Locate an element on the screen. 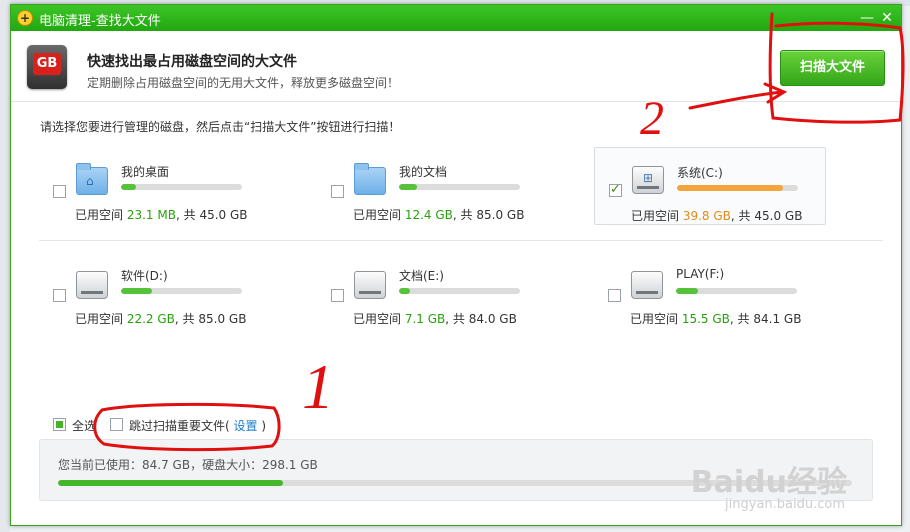  drive-card-d: 软件(D:) 已用空间 22.2 GB, 共 85.0 GB is located at coordinates (154, 291).